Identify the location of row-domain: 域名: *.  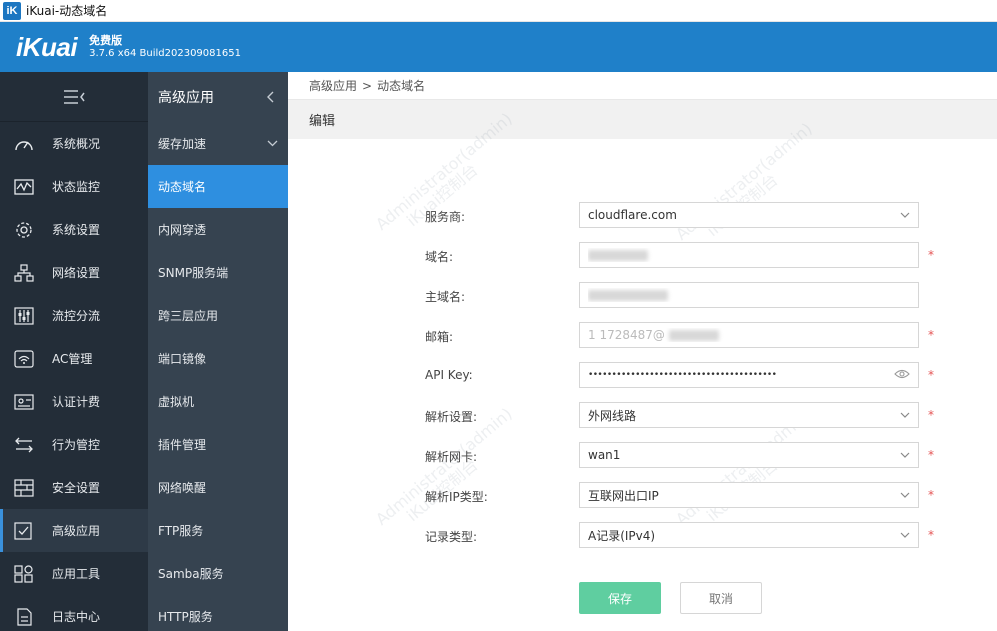
(642, 255).